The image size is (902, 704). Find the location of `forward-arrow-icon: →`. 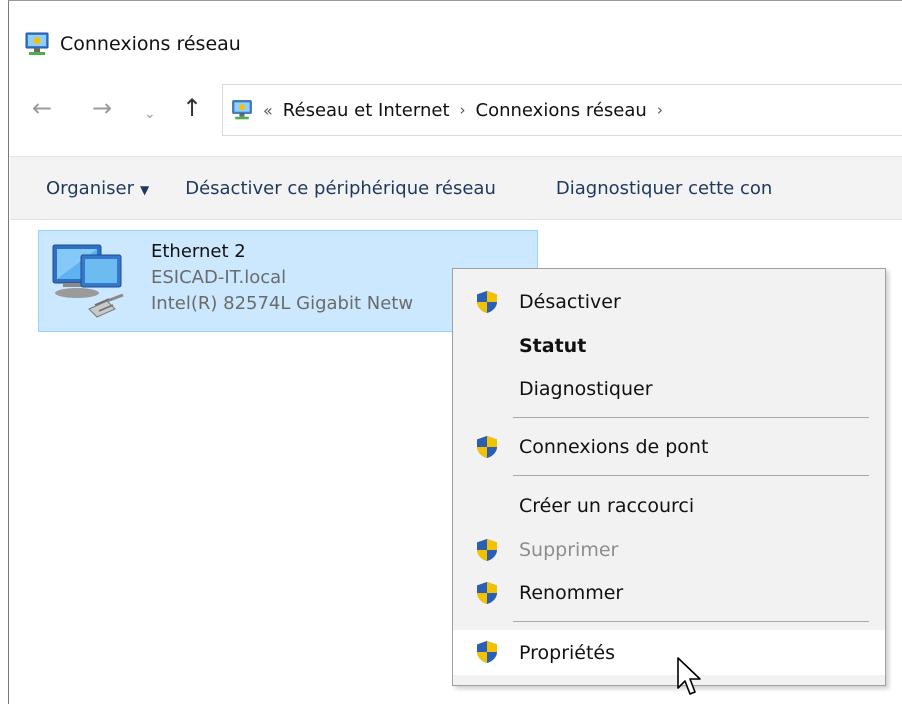

forward-arrow-icon: → is located at coordinates (102, 108).